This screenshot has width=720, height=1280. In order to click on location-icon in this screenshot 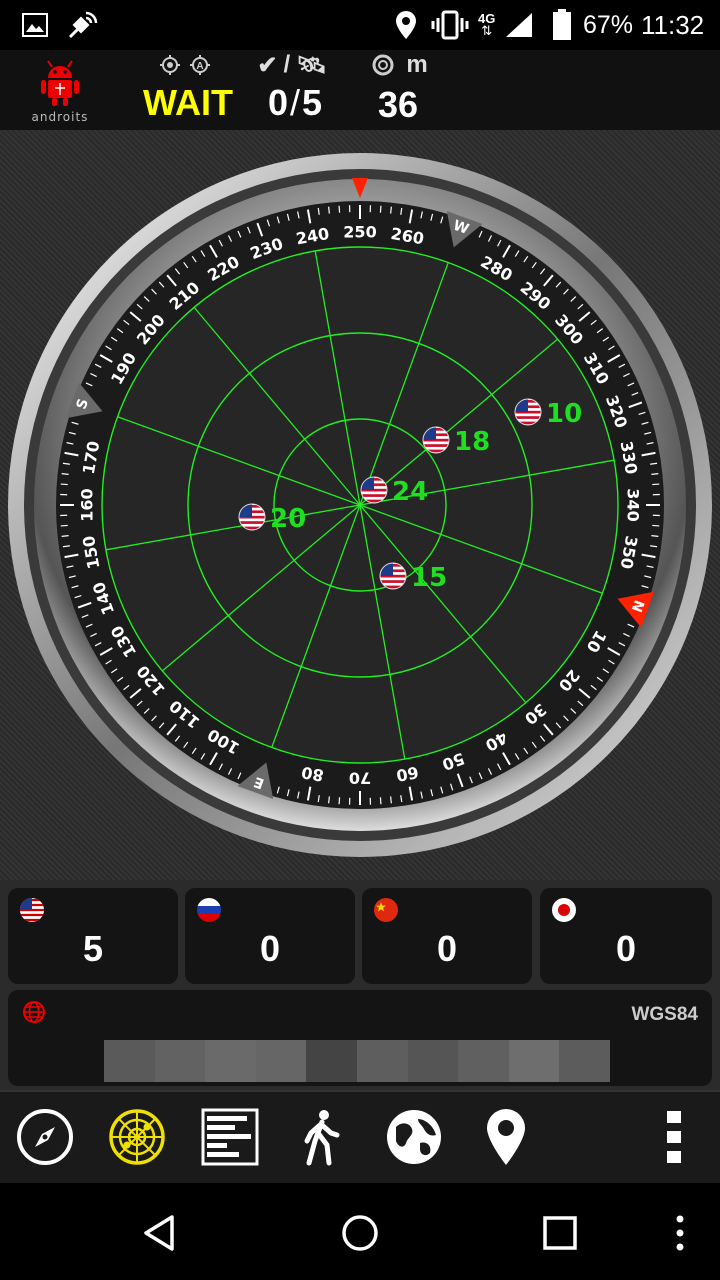, I will do `click(406, 25)`.